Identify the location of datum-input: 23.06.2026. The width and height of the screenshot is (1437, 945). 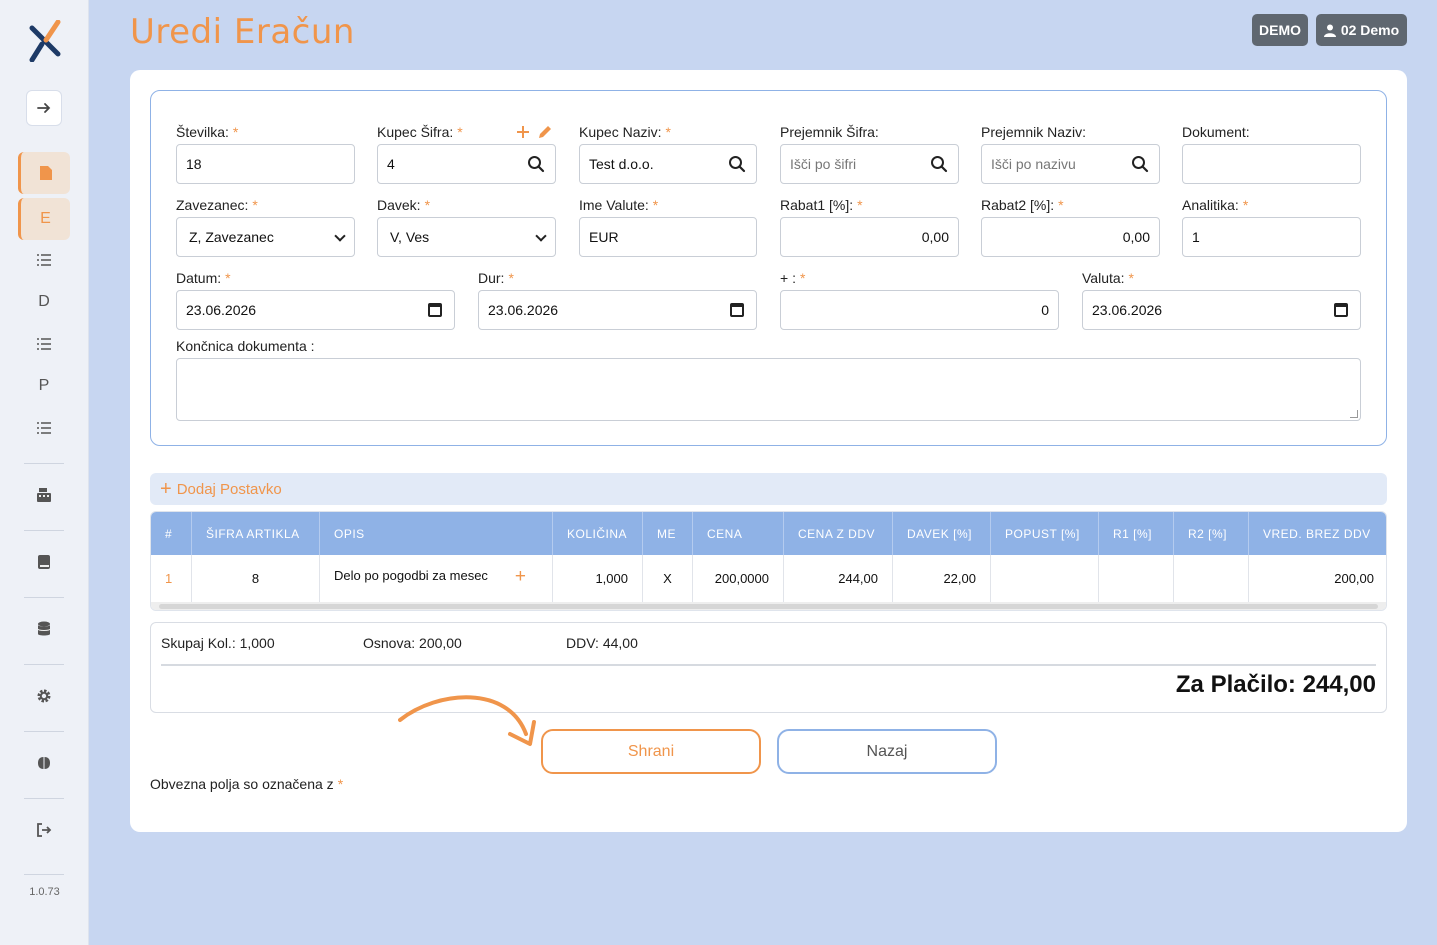
(315, 310).